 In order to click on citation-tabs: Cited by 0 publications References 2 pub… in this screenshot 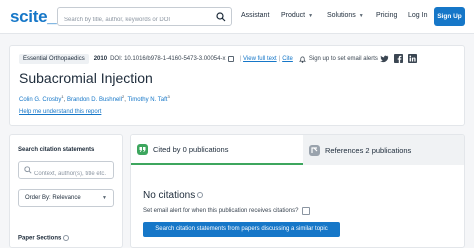, I will do `click(297, 150)`.